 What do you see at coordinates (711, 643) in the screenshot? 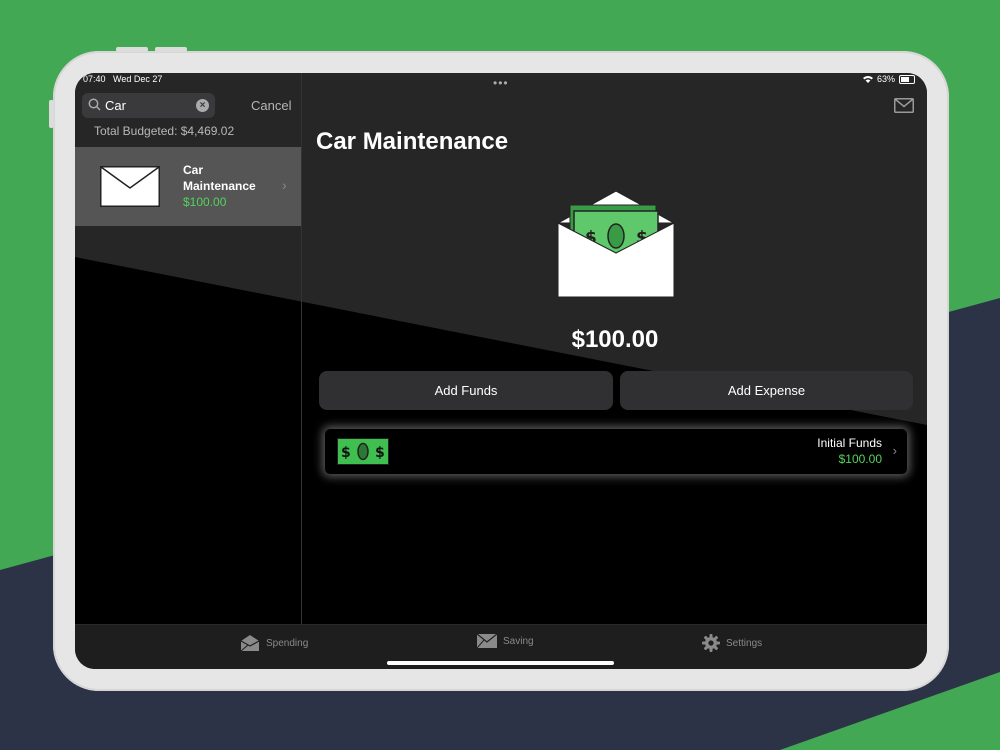
I see `gear-icon` at bounding box center [711, 643].